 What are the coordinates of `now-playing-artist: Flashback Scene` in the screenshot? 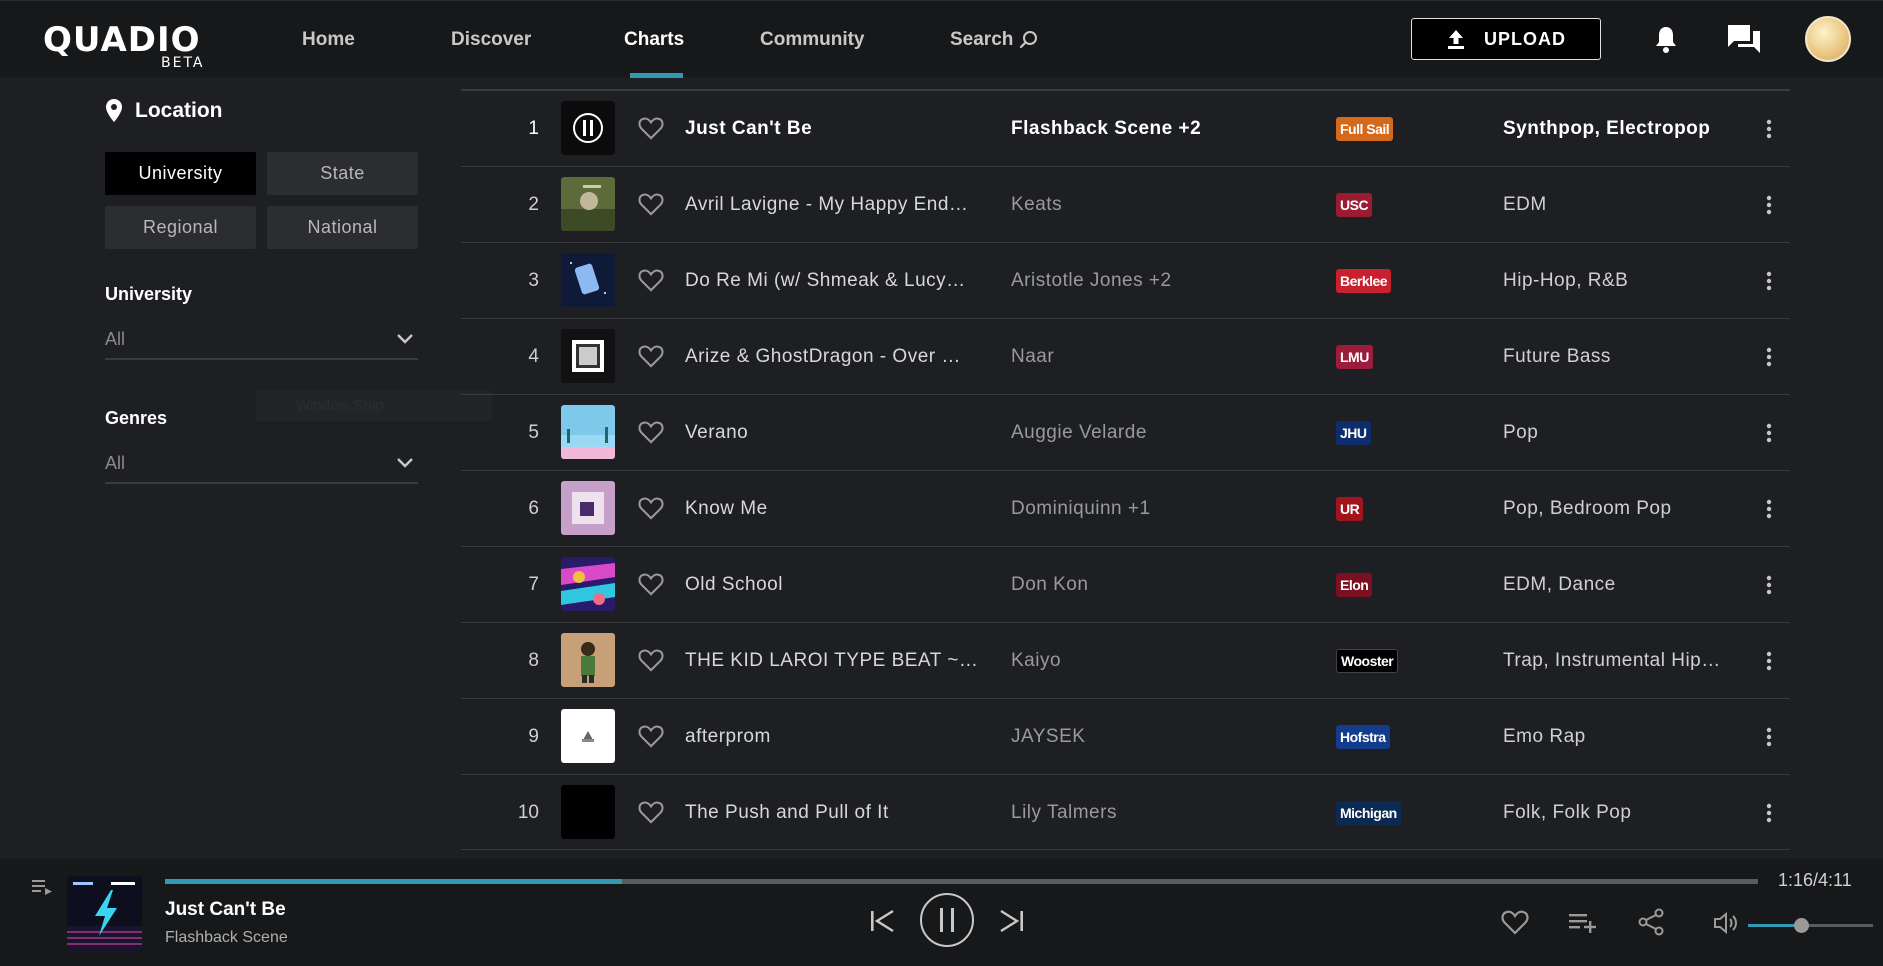 It's located at (226, 938).